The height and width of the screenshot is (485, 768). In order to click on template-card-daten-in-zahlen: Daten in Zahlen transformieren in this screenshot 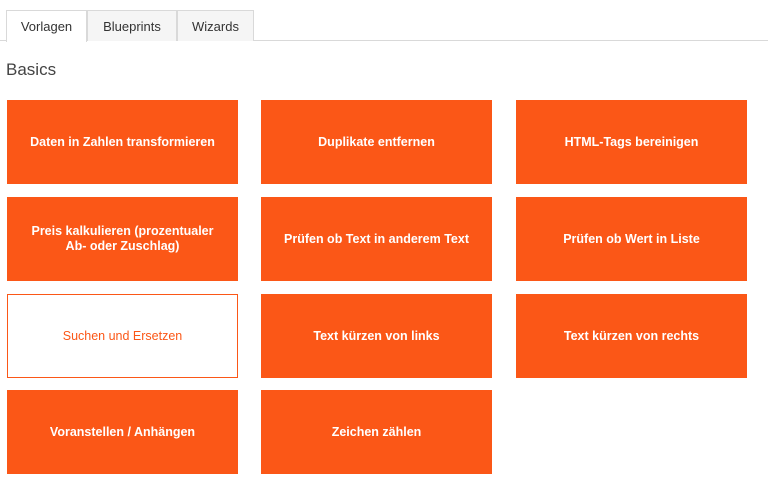, I will do `click(122, 142)`.